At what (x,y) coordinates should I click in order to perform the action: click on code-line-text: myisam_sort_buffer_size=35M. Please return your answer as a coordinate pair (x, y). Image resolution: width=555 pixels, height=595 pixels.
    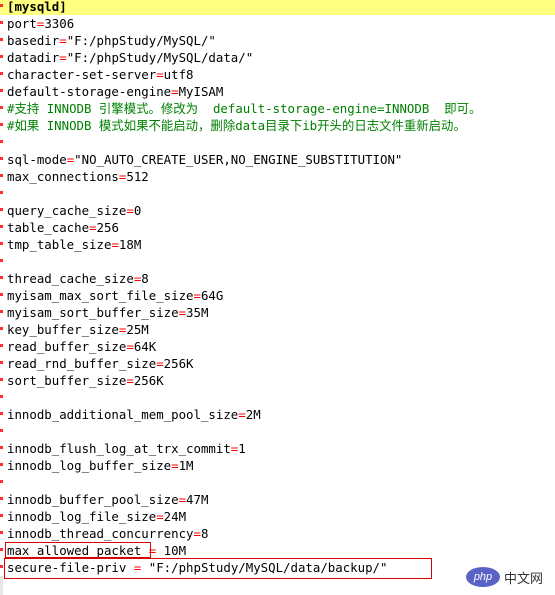
    Looking at the image, I should click on (108, 312).